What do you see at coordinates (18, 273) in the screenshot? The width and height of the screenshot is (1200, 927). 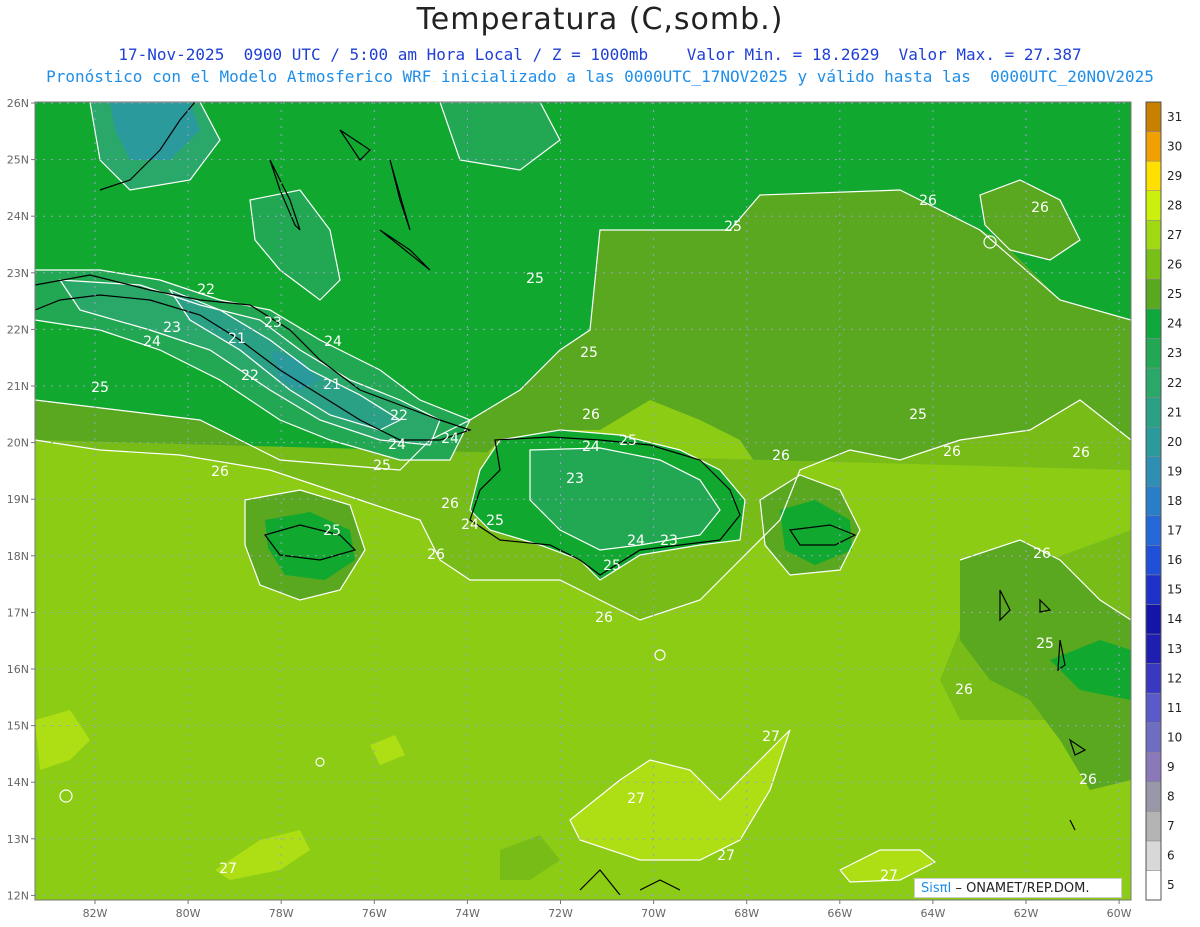 I see `lat-label: 23N` at bounding box center [18, 273].